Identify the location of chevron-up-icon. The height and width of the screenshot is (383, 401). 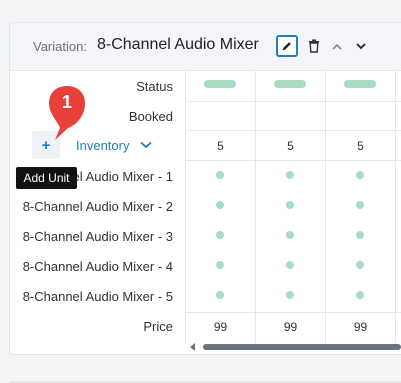
(337, 46).